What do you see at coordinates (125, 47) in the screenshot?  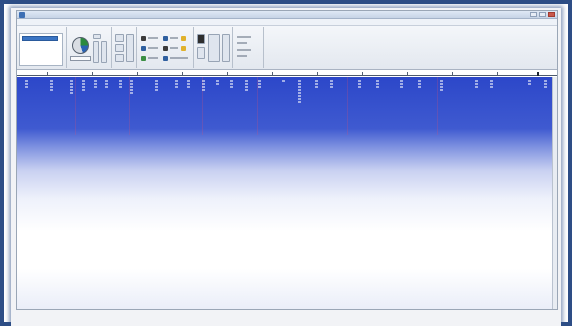 I see `ribbon-group-layout` at bounding box center [125, 47].